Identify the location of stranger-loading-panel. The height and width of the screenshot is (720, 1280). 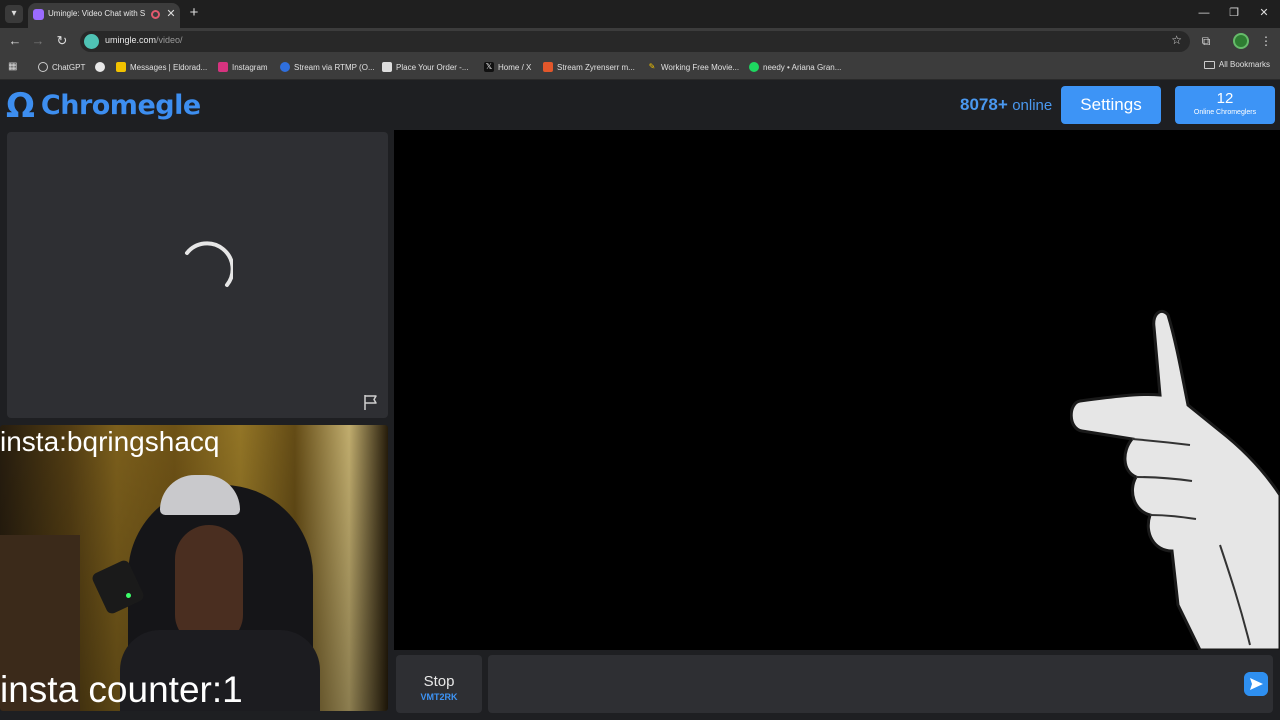
(197, 275).